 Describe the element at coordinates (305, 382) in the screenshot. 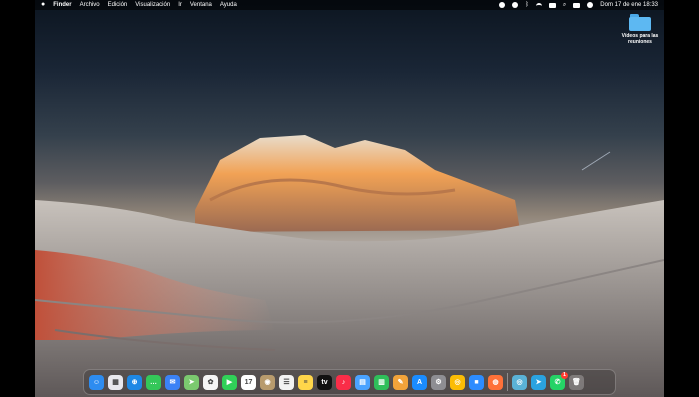

I see `dock-notes-icon: ≡` at that location.